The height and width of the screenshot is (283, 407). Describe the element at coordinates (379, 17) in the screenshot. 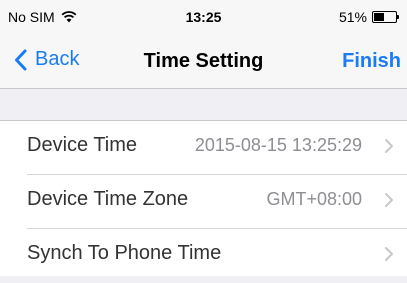

I see `battery-fill` at that location.